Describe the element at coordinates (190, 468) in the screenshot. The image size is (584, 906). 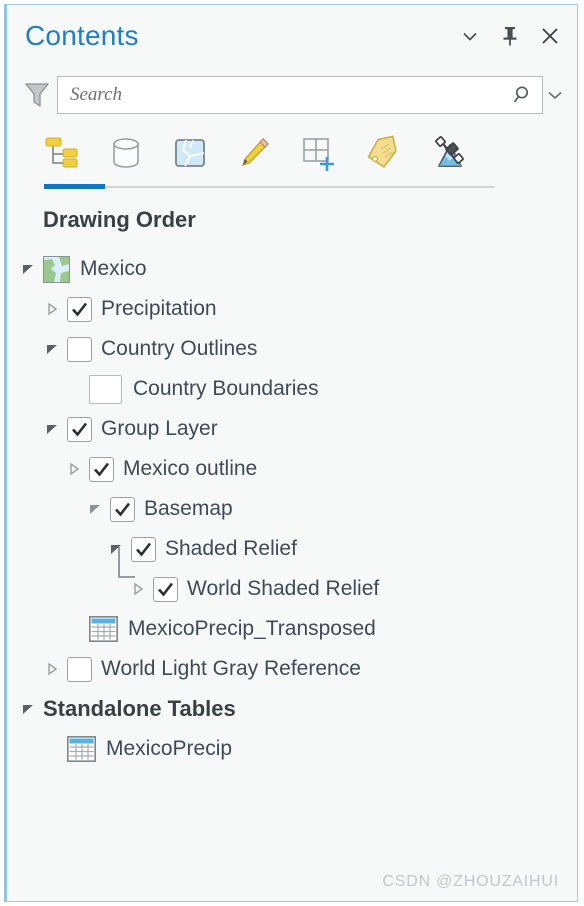
I see `tree-item-label: Mexico outline` at that location.